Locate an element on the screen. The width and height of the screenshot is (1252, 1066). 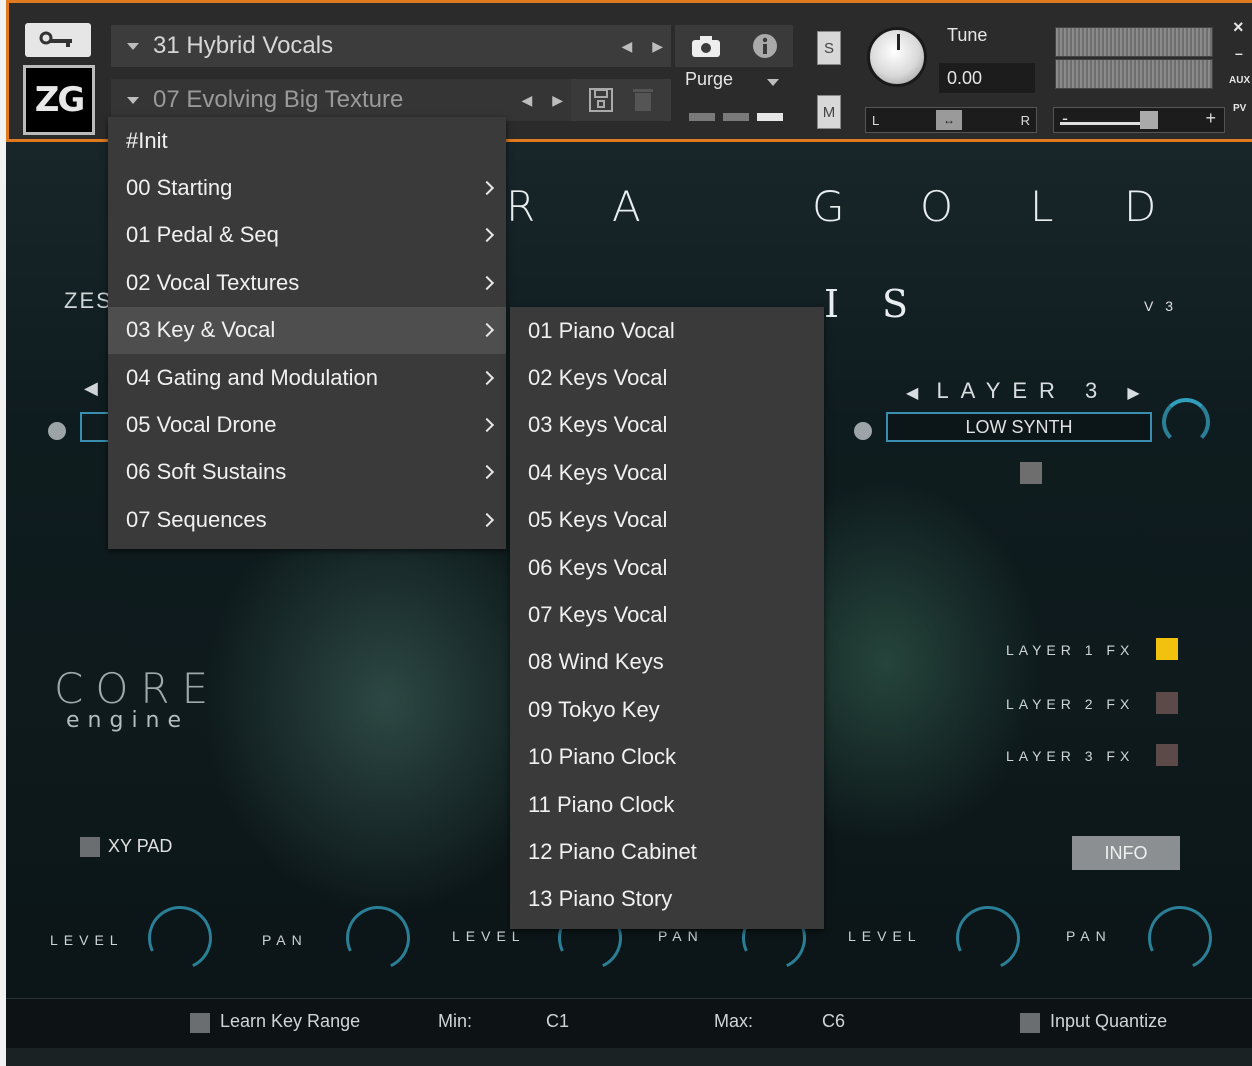
layer-3-level-knob is located at coordinates (988, 938).